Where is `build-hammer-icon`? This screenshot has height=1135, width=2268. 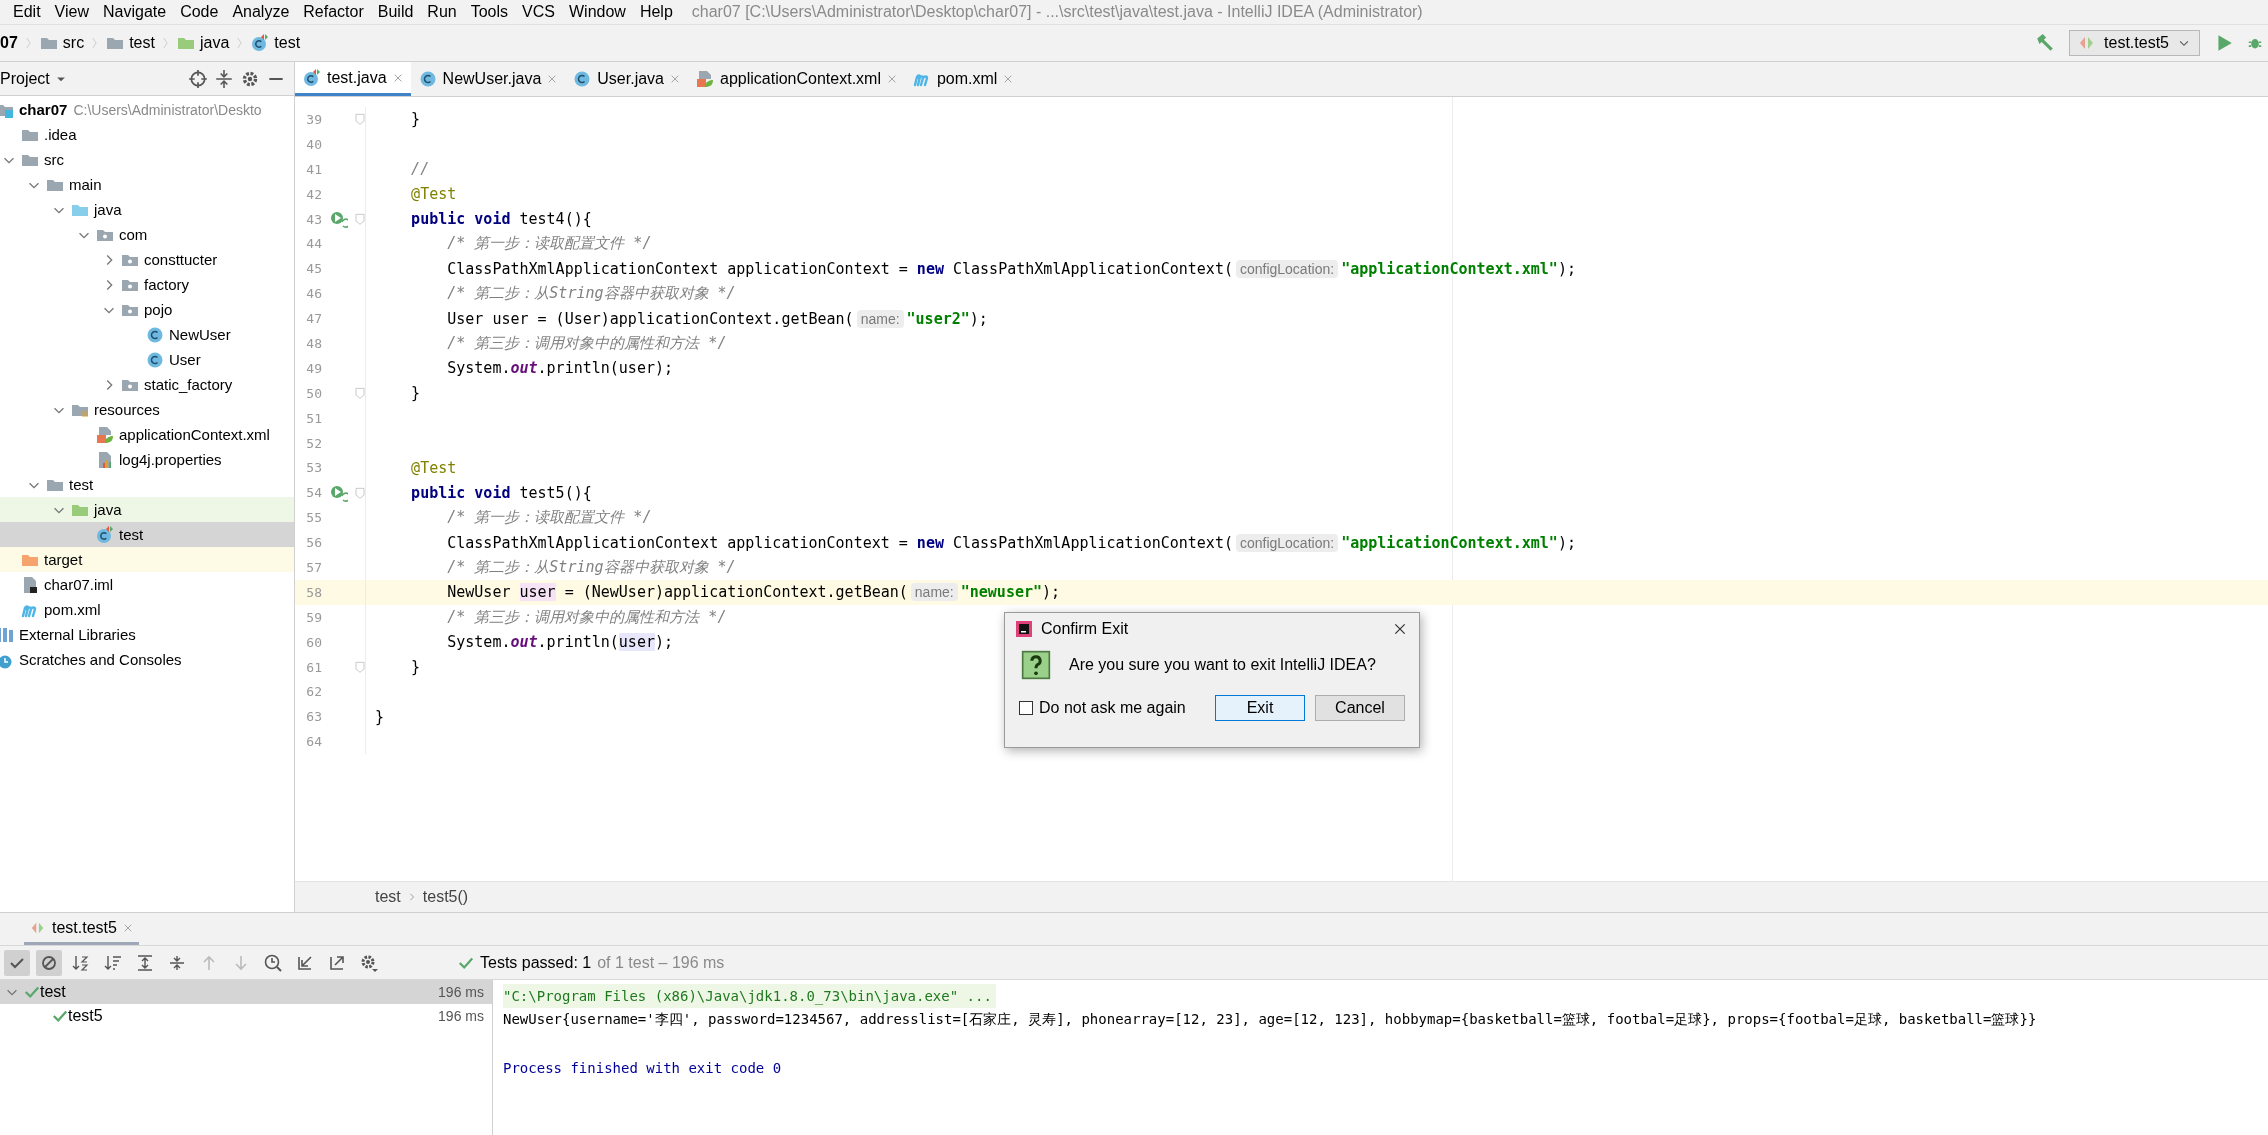 build-hammer-icon is located at coordinates (2045, 43).